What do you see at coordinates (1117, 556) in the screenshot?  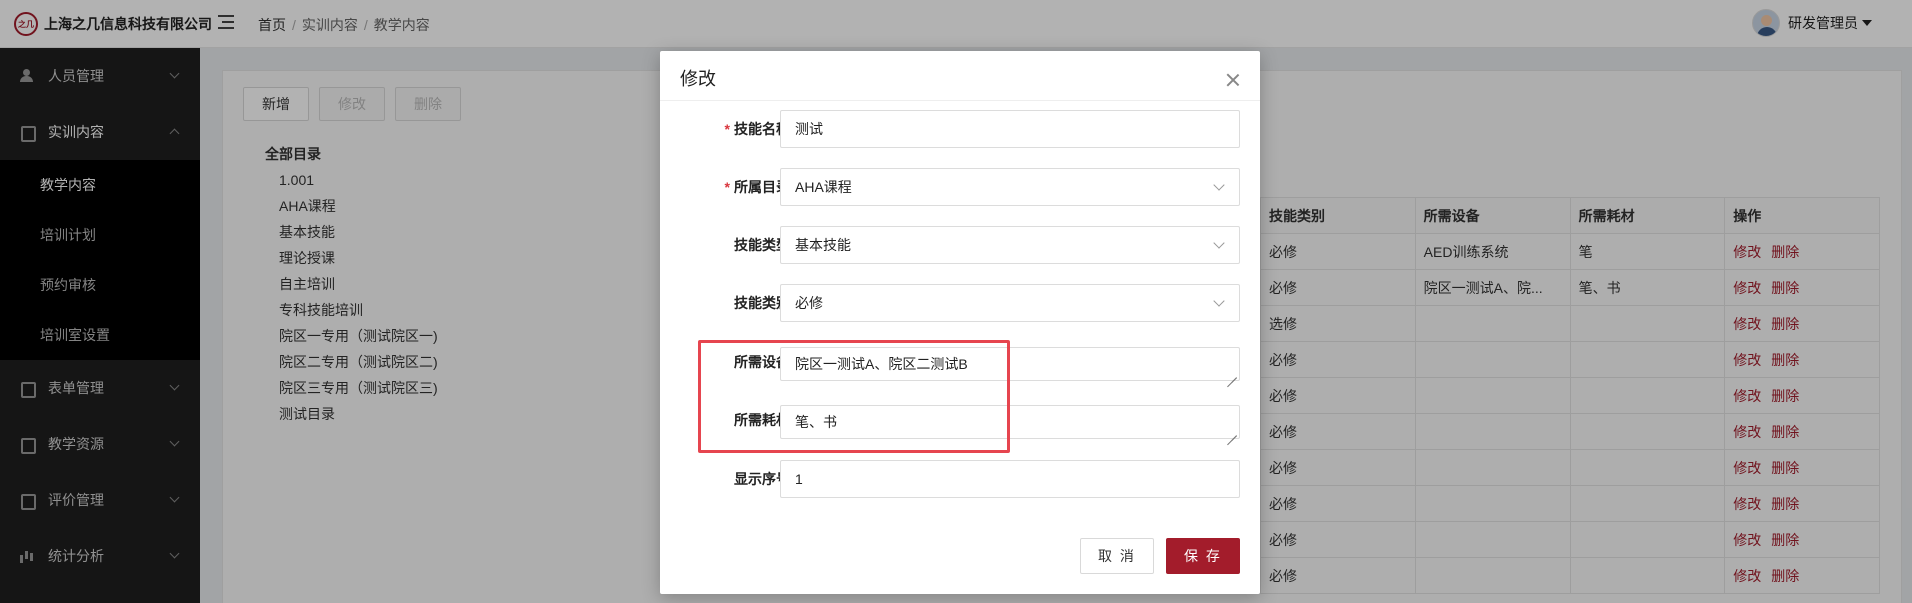 I see `cancel-button: 取 消` at bounding box center [1117, 556].